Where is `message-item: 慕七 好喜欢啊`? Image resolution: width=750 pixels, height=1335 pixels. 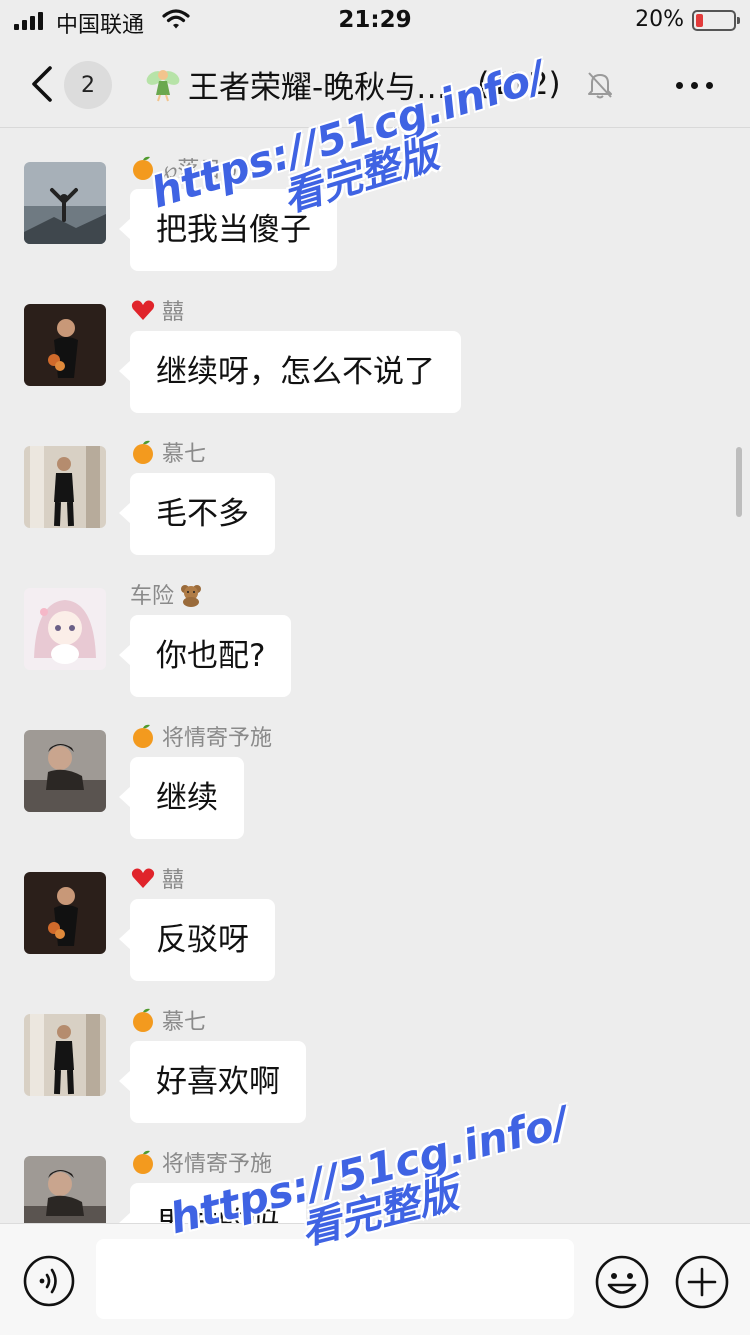
message-item: 慕七 好喜欢啊 is located at coordinates (375, 1052).